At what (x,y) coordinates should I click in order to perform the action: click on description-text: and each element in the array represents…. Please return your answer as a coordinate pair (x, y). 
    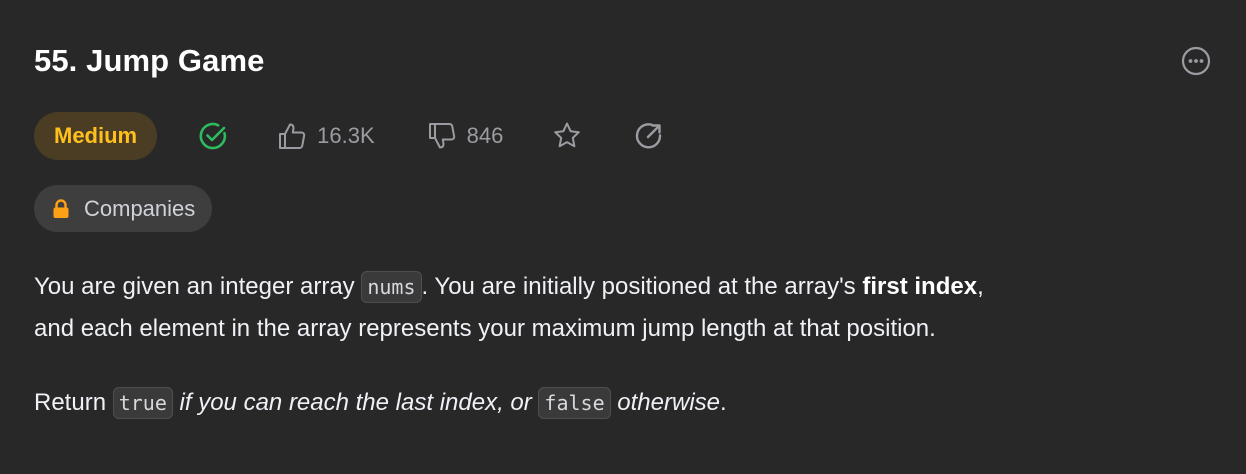
    Looking at the image, I should click on (485, 328).